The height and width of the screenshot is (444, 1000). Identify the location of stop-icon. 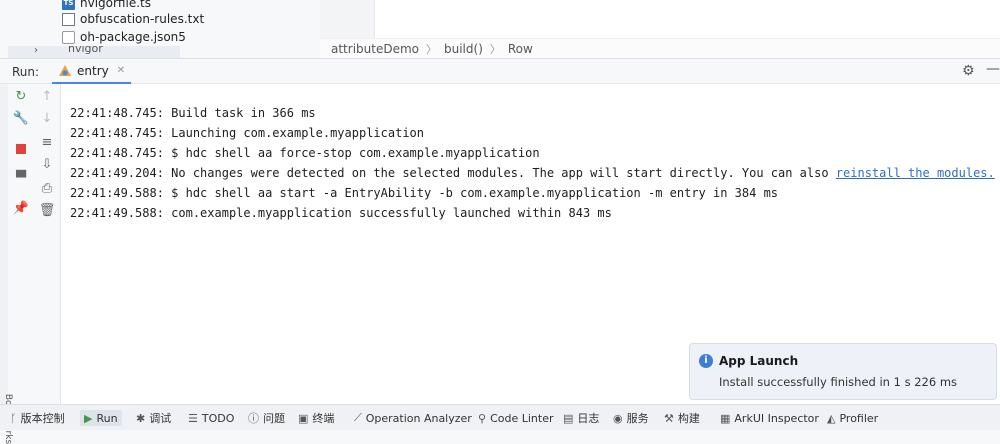
(21, 149).